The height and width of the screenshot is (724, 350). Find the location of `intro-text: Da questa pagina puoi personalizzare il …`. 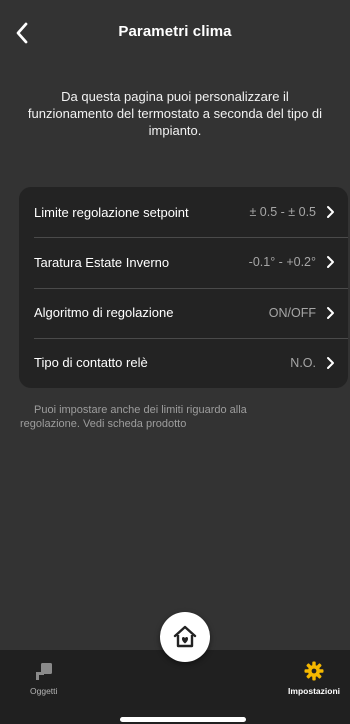

intro-text: Da questa pagina puoi personalizzare il … is located at coordinates (175, 113).